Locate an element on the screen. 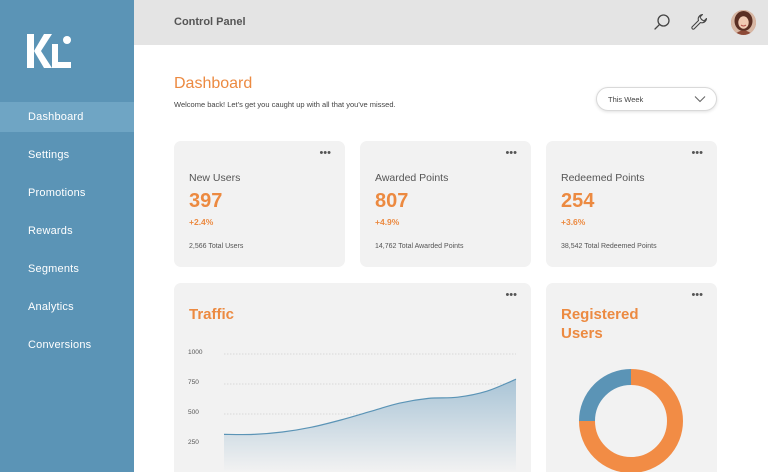 This screenshot has height=472, width=768. search-icon is located at coordinates (662, 22).